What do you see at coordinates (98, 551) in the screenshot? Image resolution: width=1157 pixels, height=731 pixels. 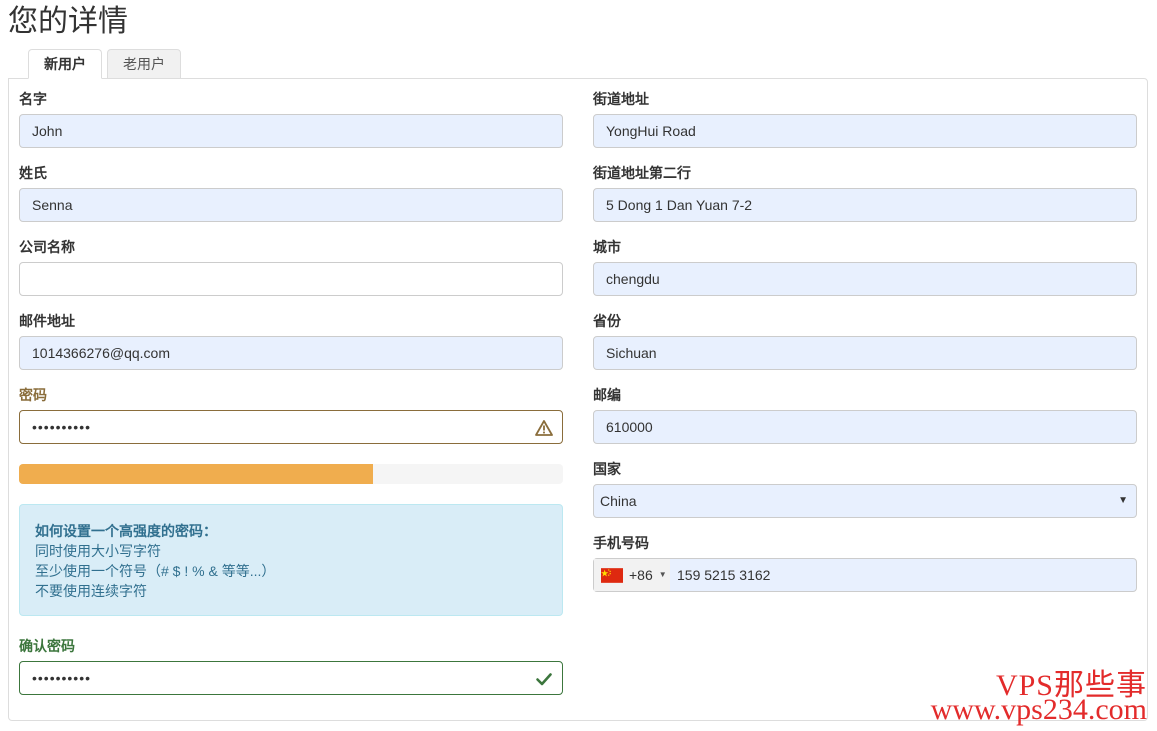 I see `password-tip-item: 同时使用大小写字符` at bounding box center [98, 551].